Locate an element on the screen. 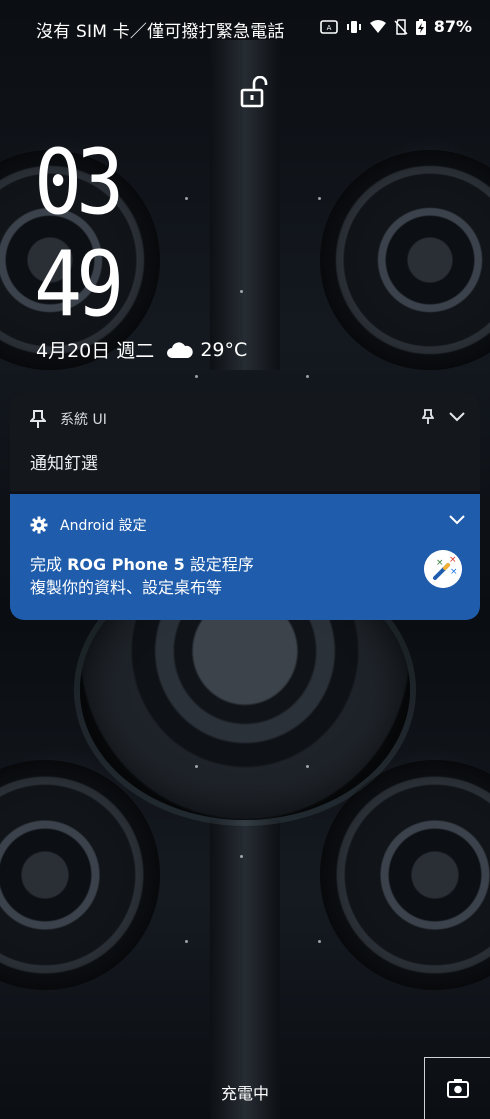 The height and width of the screenshot is (1119, 490). wallpaper-spine is located at coordinates (245, 969).